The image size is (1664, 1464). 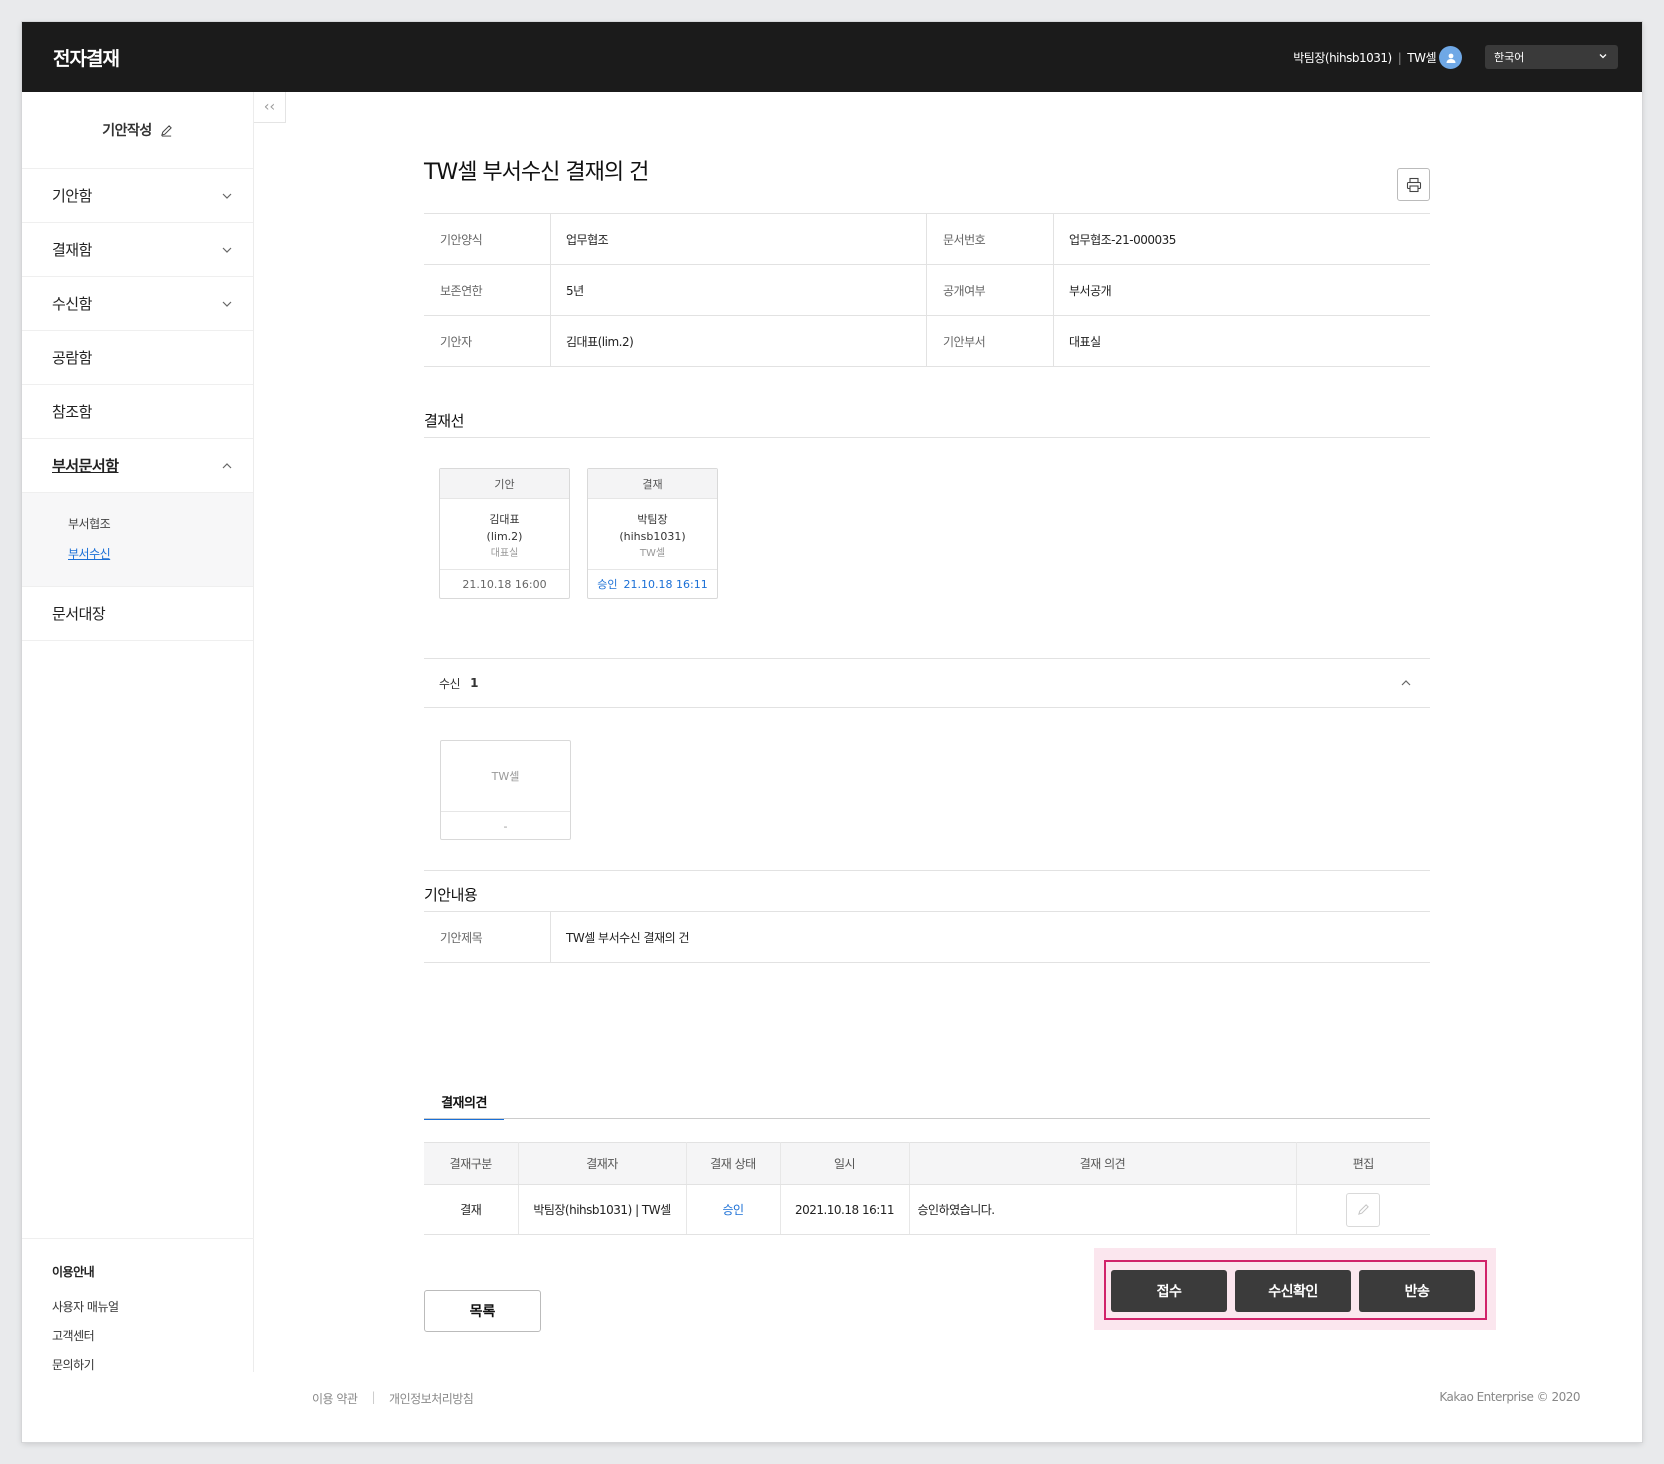 I want to click on draft-button: 기안작성, so click(x=137, y=130).